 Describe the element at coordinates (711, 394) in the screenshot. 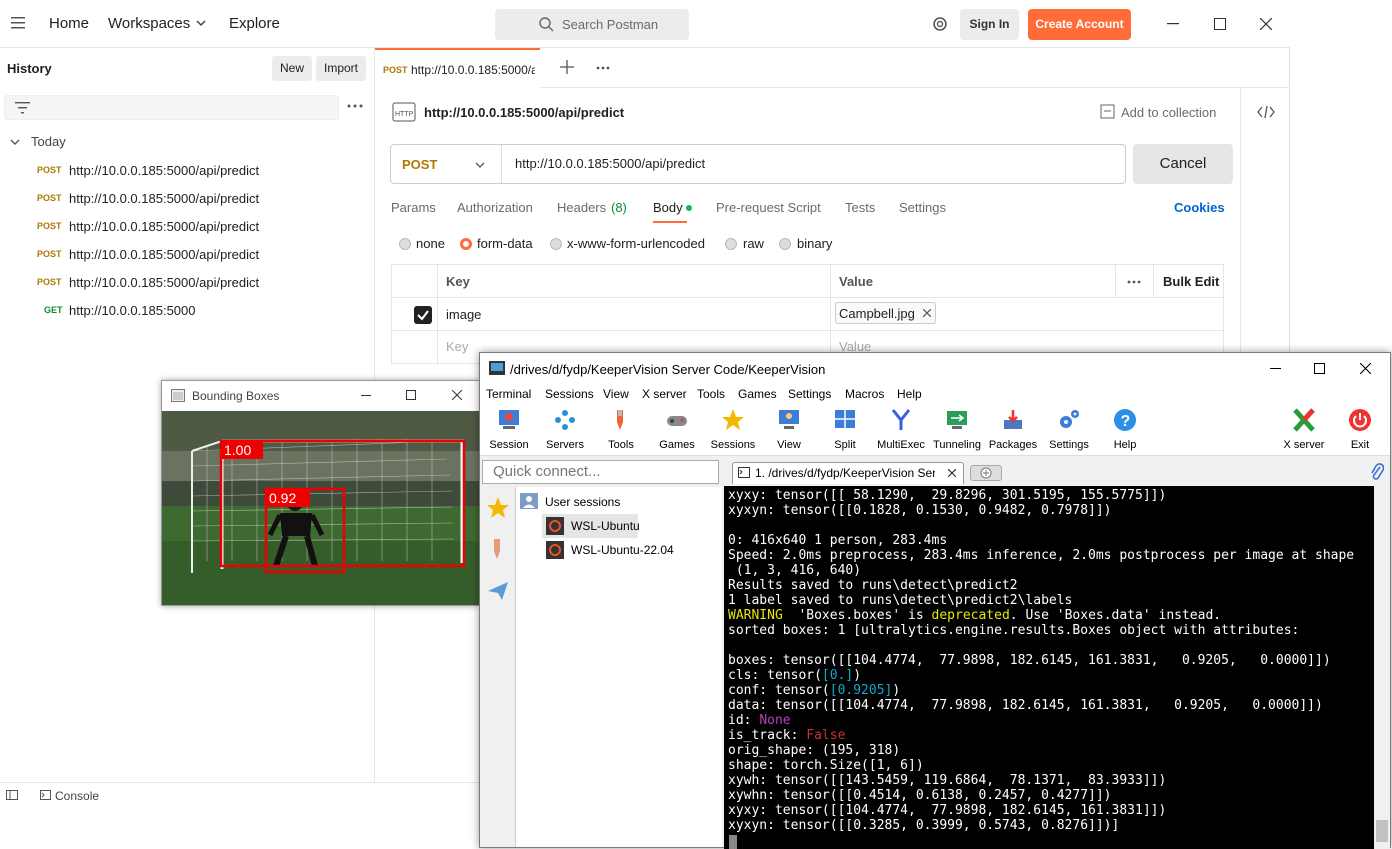

I see `menu-tools: Tools` at that location.